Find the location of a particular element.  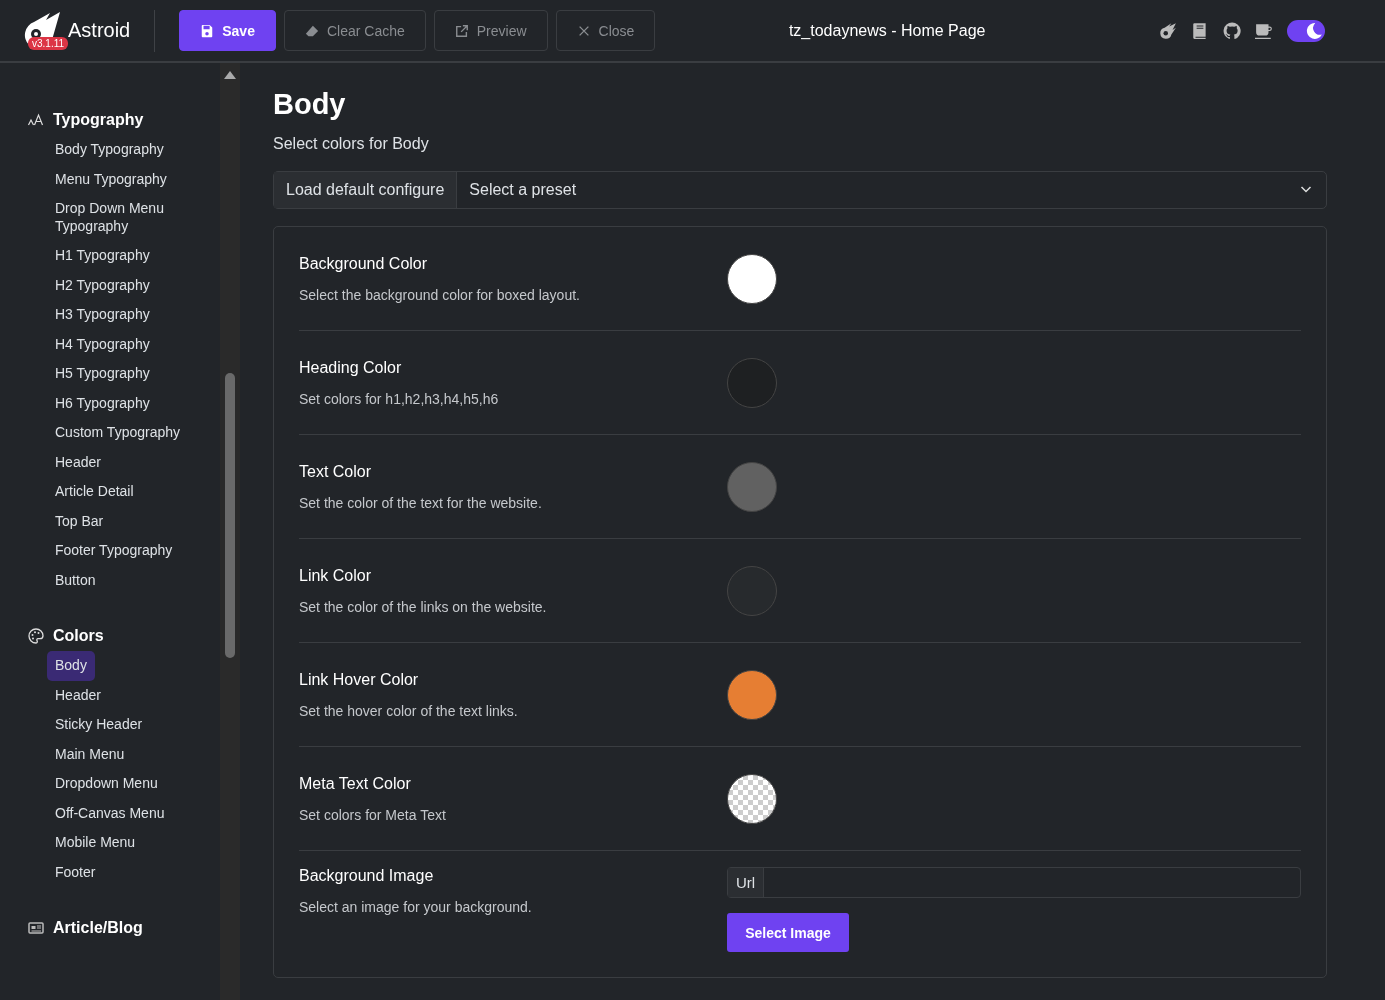

github-icon is located at coordinates (1232, 30).